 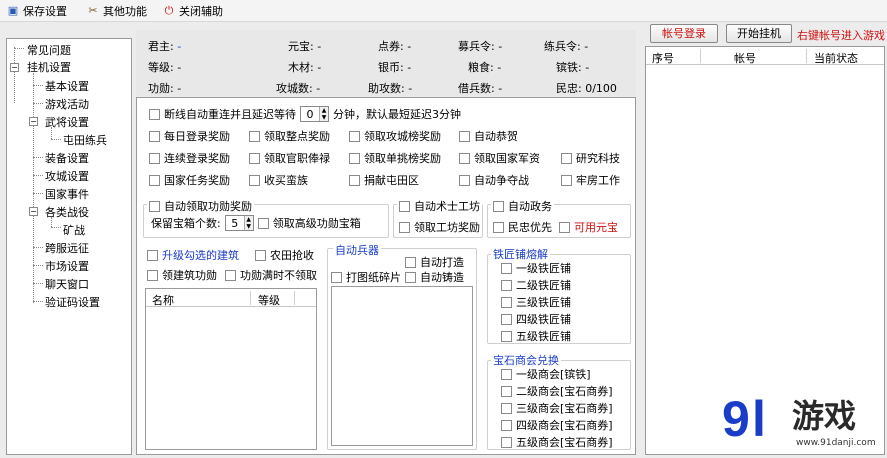 I want to click on account-list-header: 序号 帐号 当前状态, so click(x=765, y=56).